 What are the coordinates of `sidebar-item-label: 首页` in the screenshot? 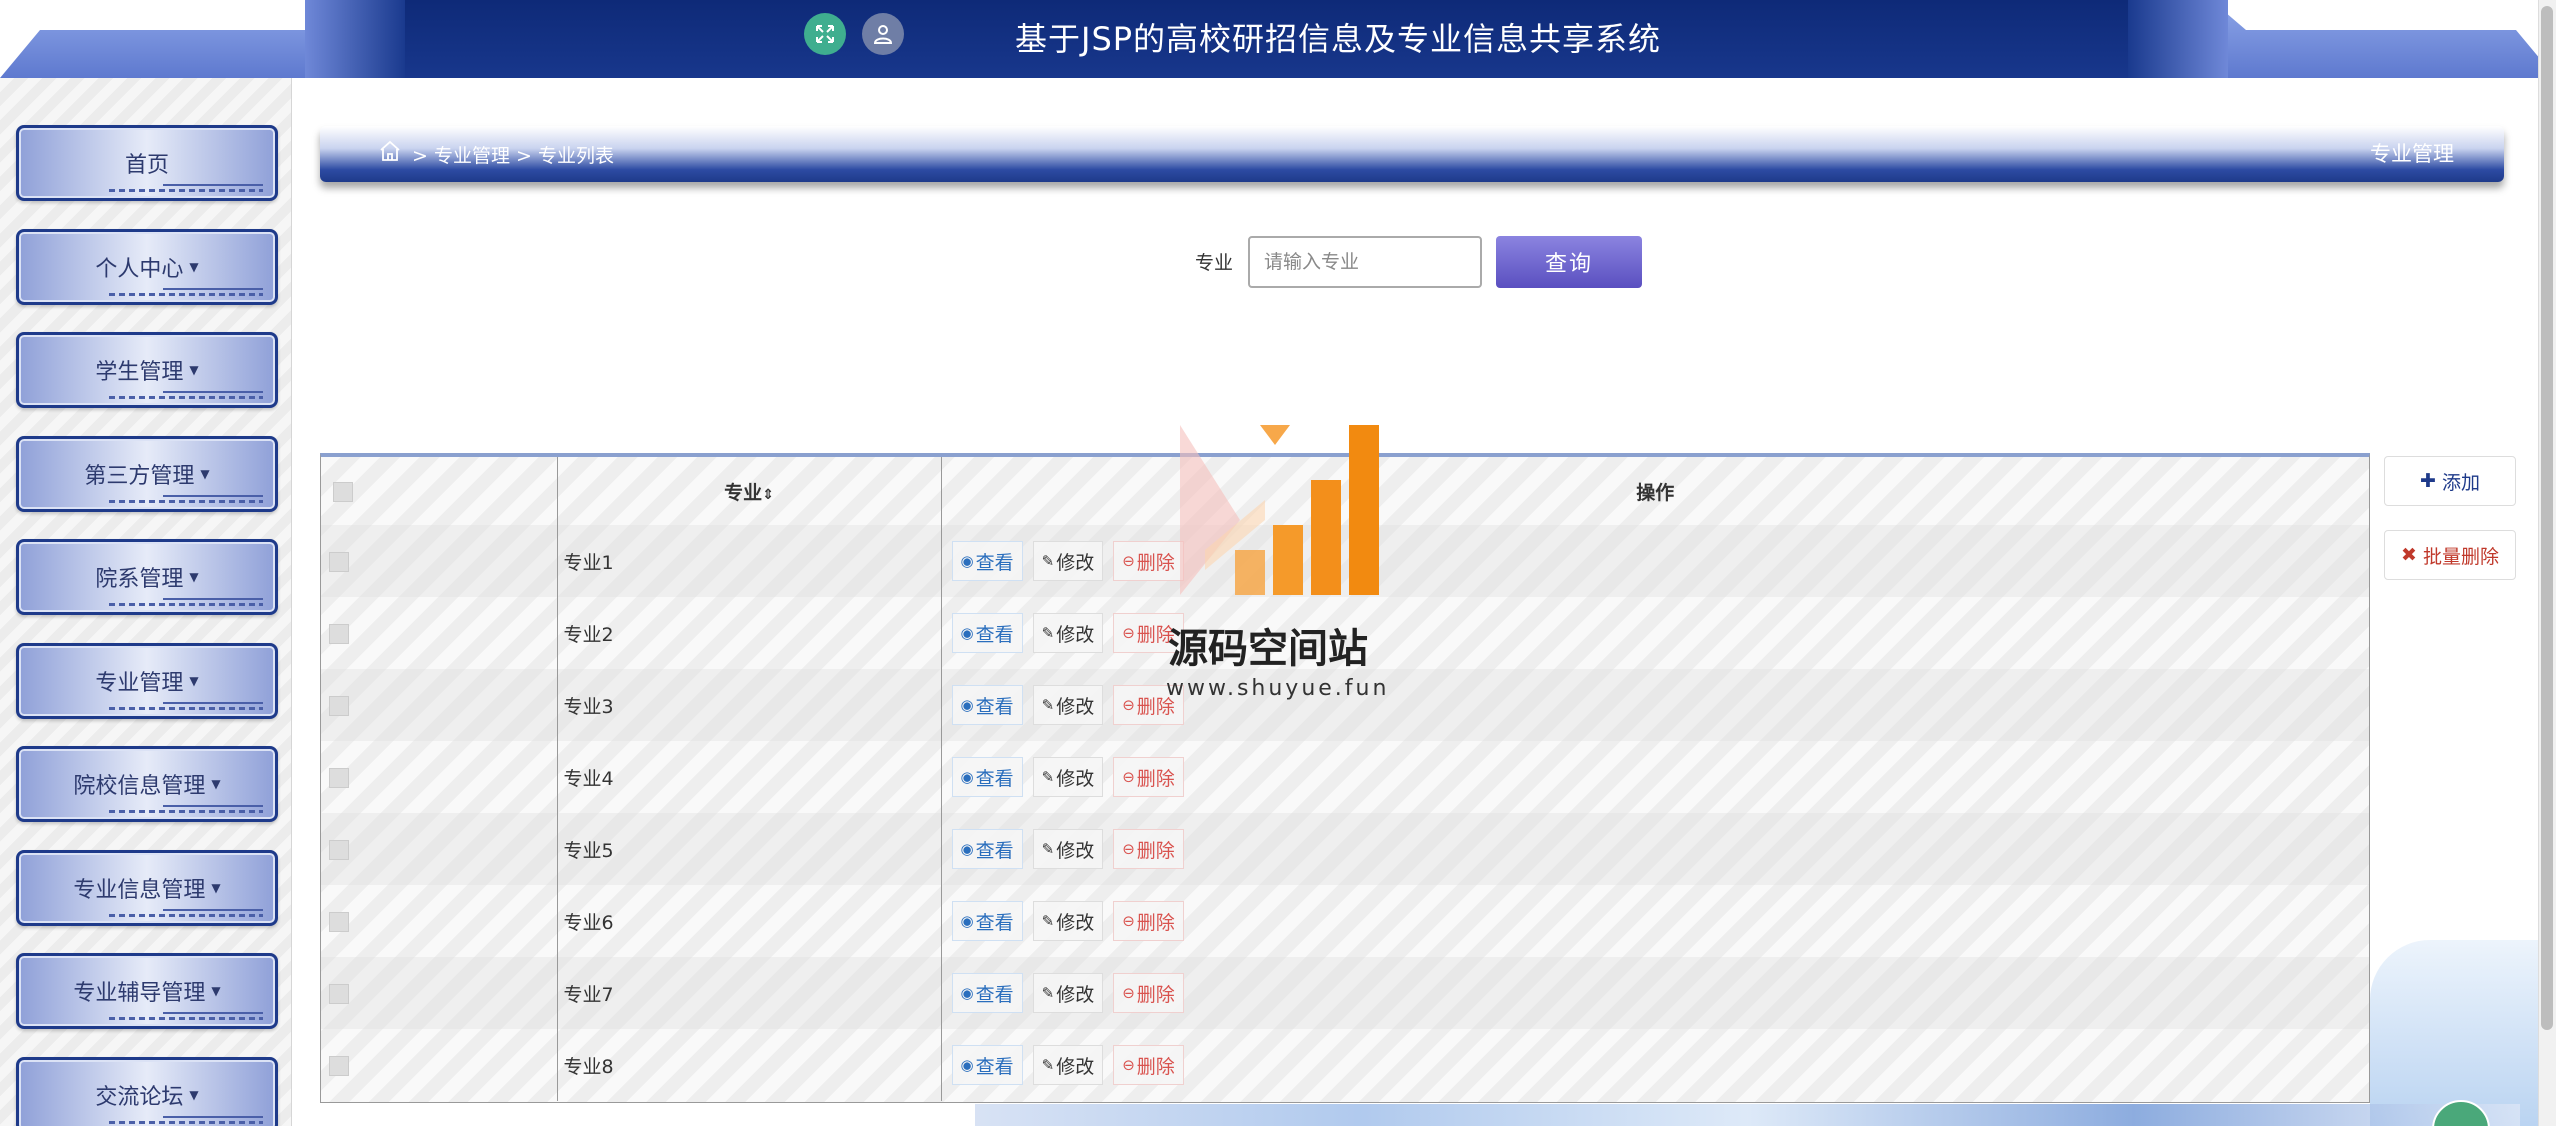 It's located at (146, 165).